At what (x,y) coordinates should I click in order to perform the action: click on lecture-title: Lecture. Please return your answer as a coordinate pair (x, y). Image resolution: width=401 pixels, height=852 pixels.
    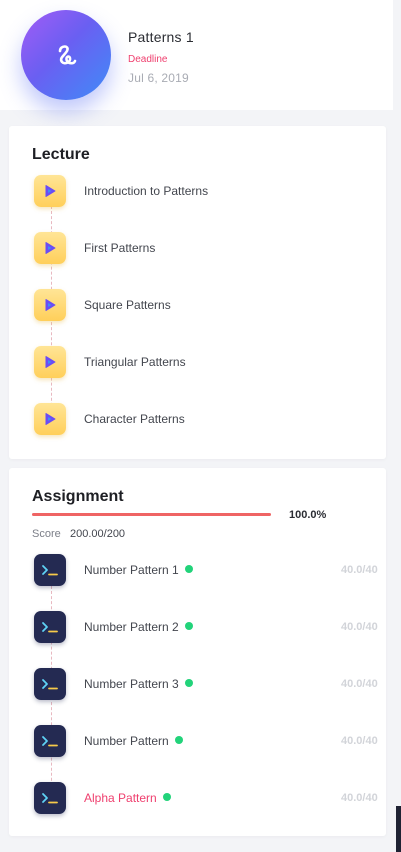
    Looking at the image, I should click on (61, 154).